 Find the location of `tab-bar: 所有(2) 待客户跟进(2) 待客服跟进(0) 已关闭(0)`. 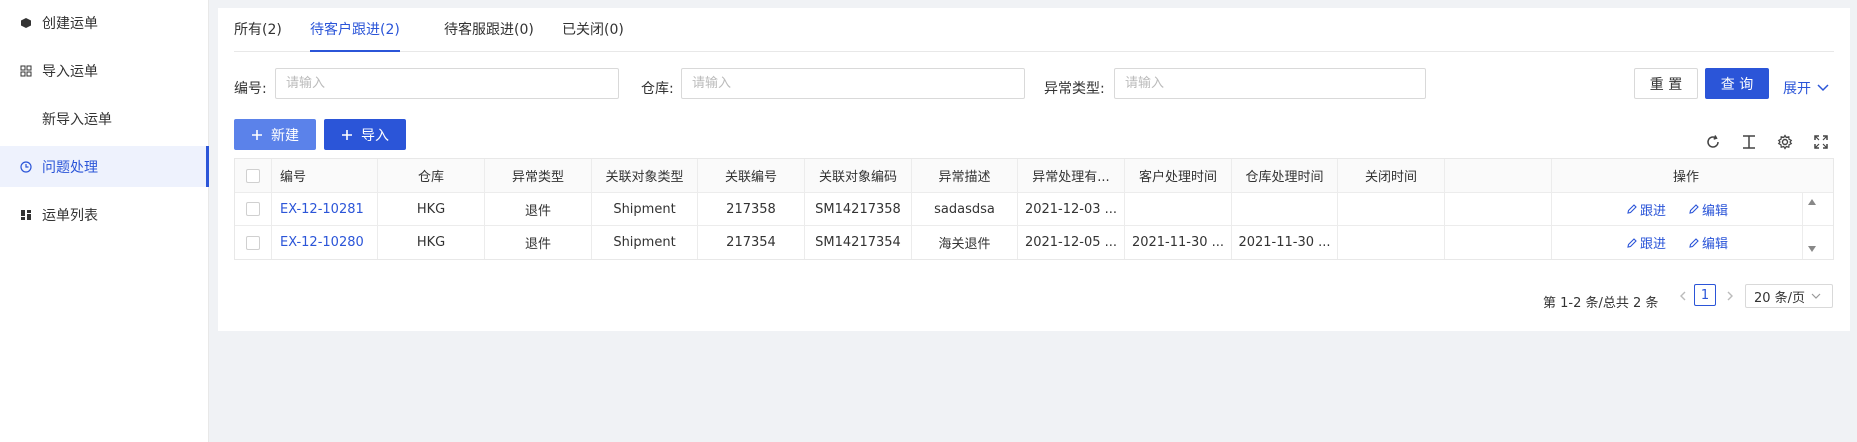

tab-bar: 所有(2) 待客户跟进(2) 待客服跟进(0) 已关闭(0) is located at coordinates (1034, 30).